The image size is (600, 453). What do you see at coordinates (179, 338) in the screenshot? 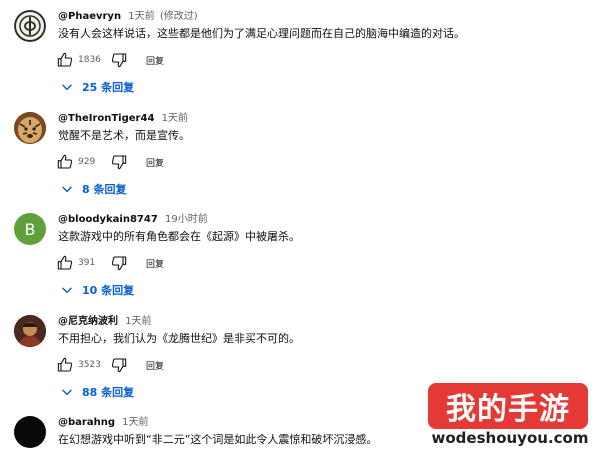
I see `comment-text: 不用担心，我们认为《龙腾世纪》是非买不可的。` at bounding box center [179, 338].